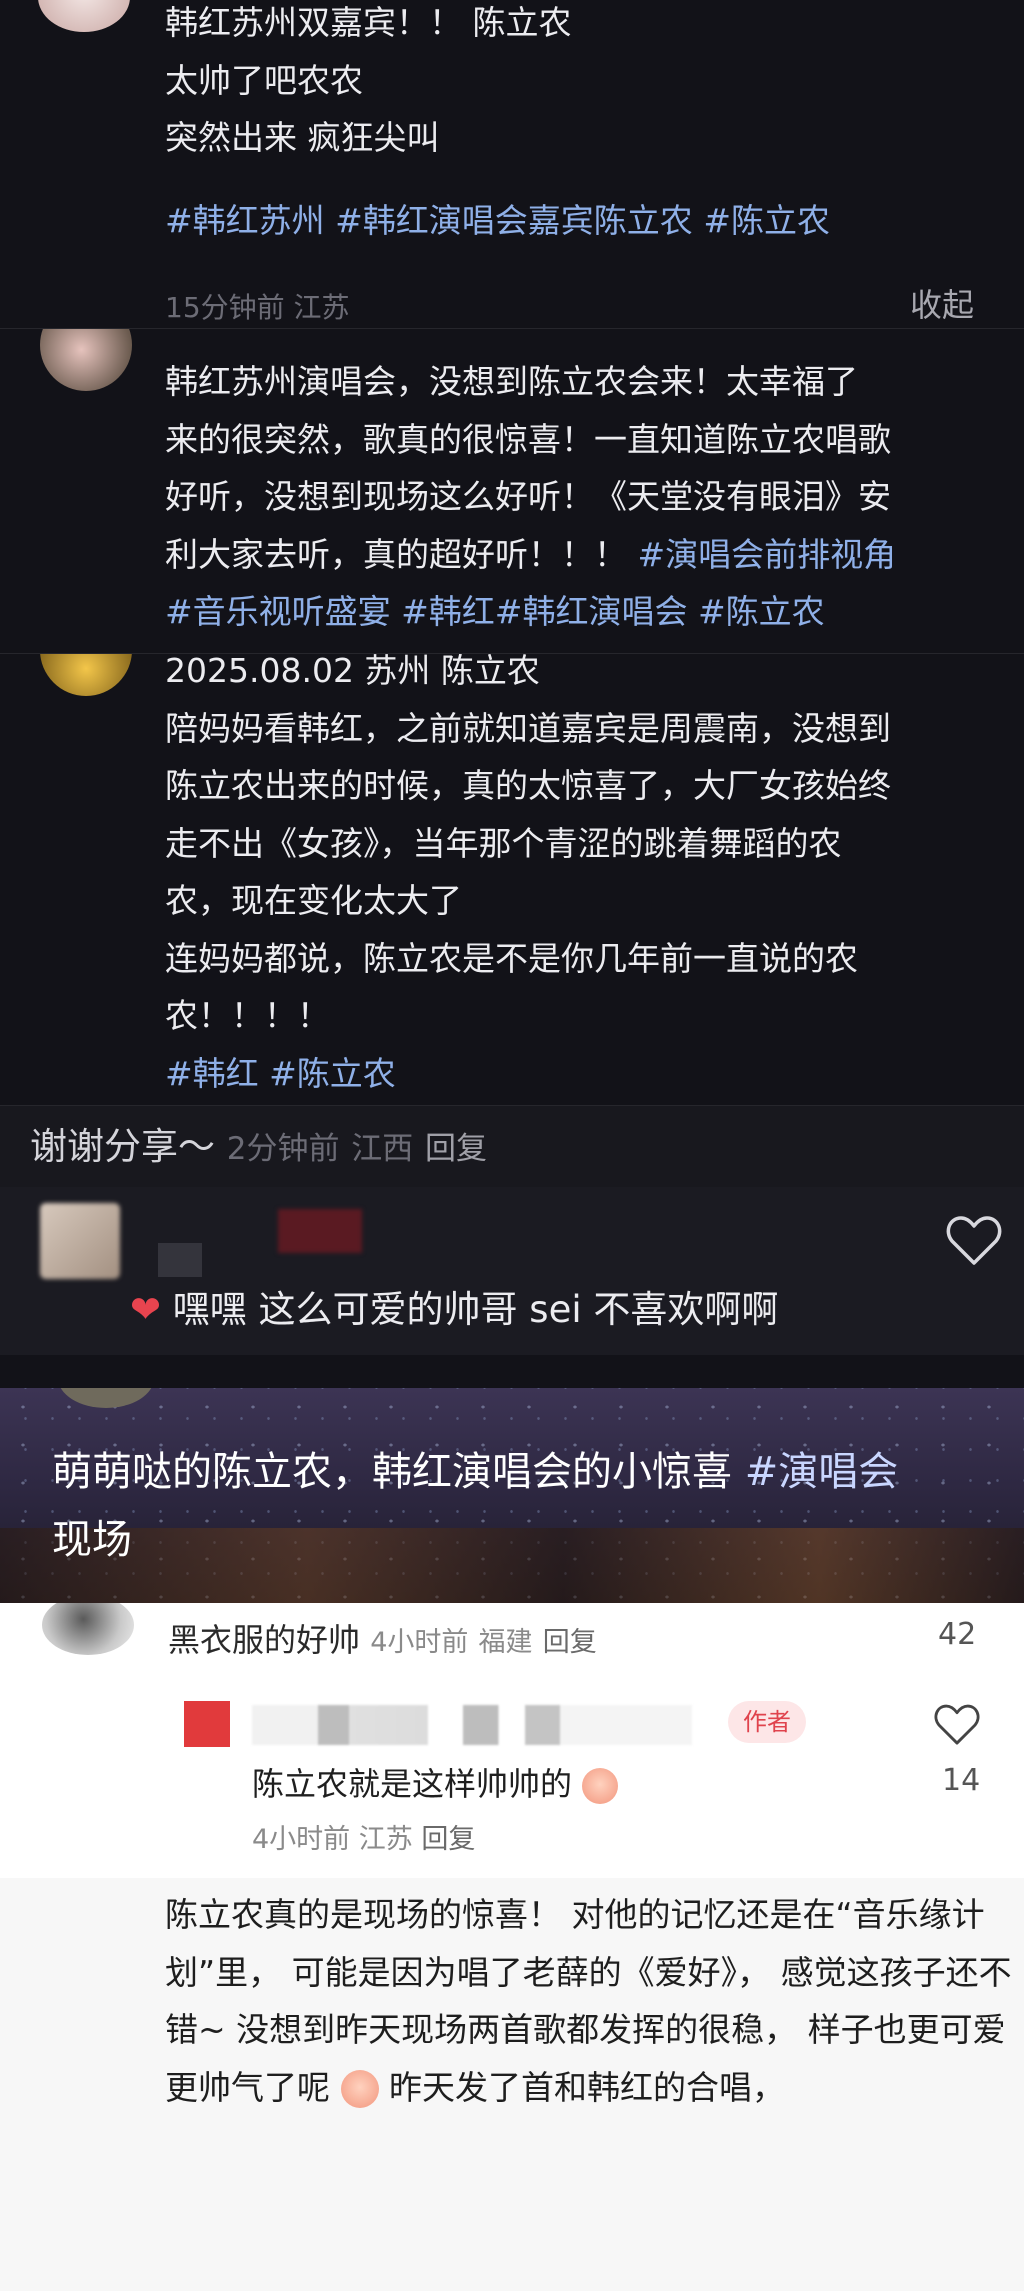  I want to click on timestamp: 15分钟前, so click(225, 307).